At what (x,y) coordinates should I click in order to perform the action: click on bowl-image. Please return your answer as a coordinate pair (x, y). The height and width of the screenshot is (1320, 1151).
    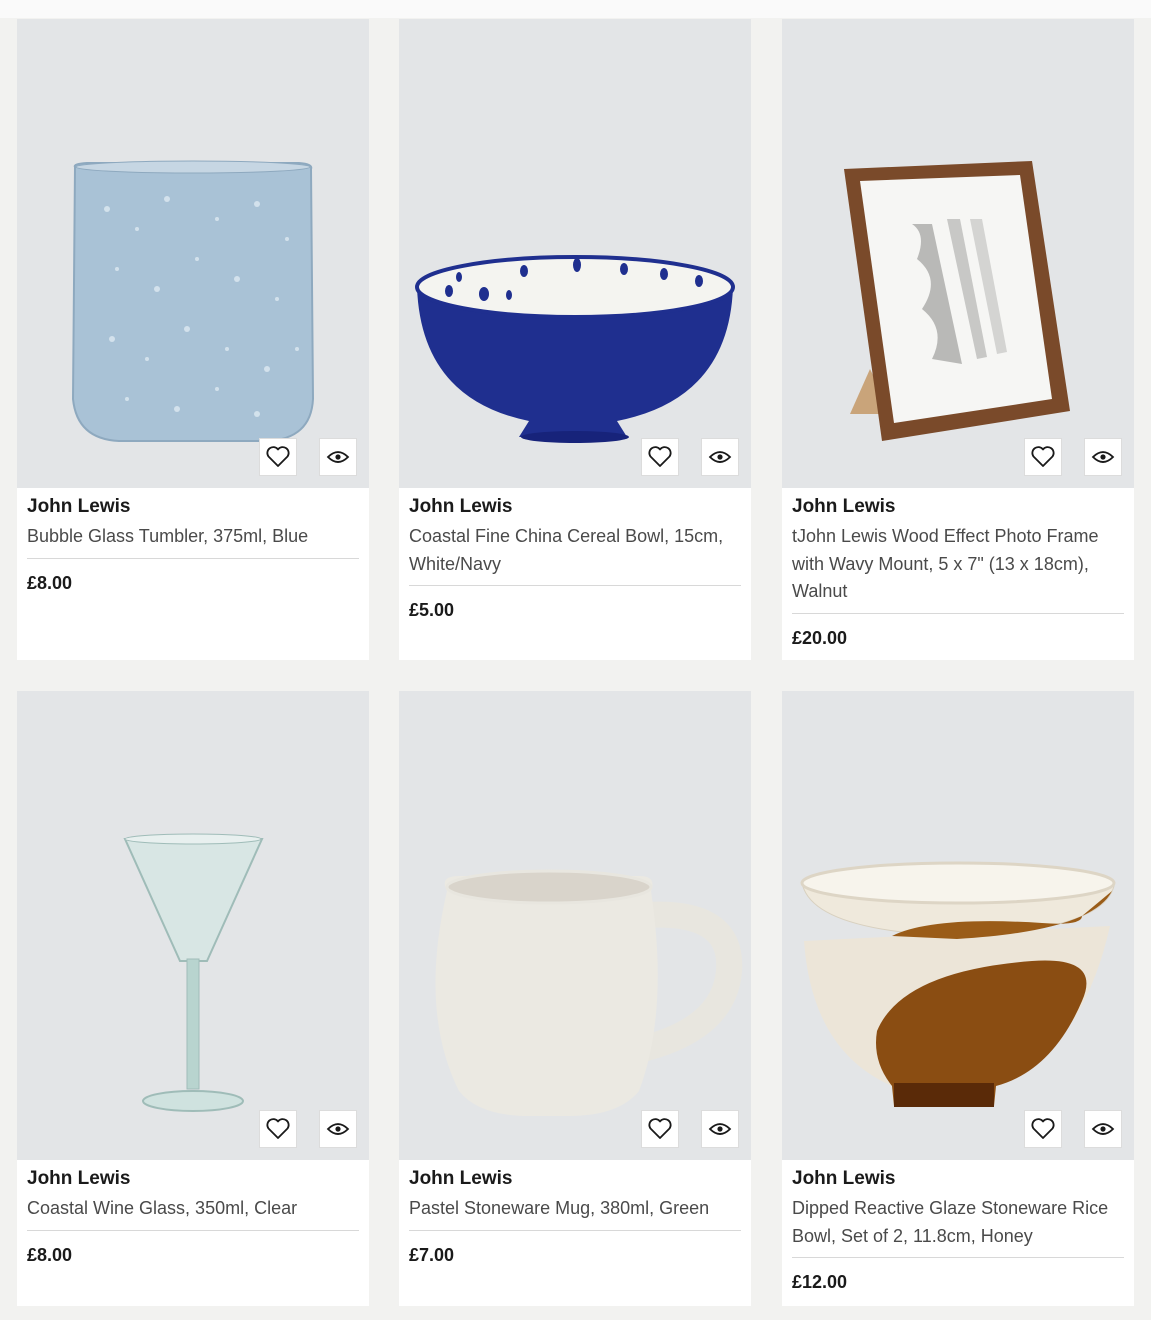
    Looking at the image, I should click on (575, 349).